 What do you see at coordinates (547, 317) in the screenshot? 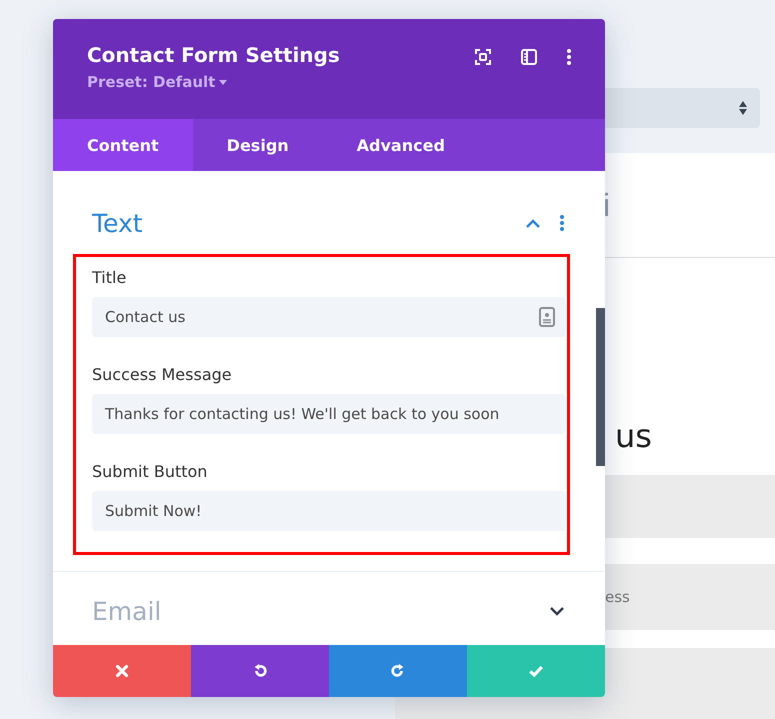
I see `dynamic-content-icon` at bounding box center [547, 317].